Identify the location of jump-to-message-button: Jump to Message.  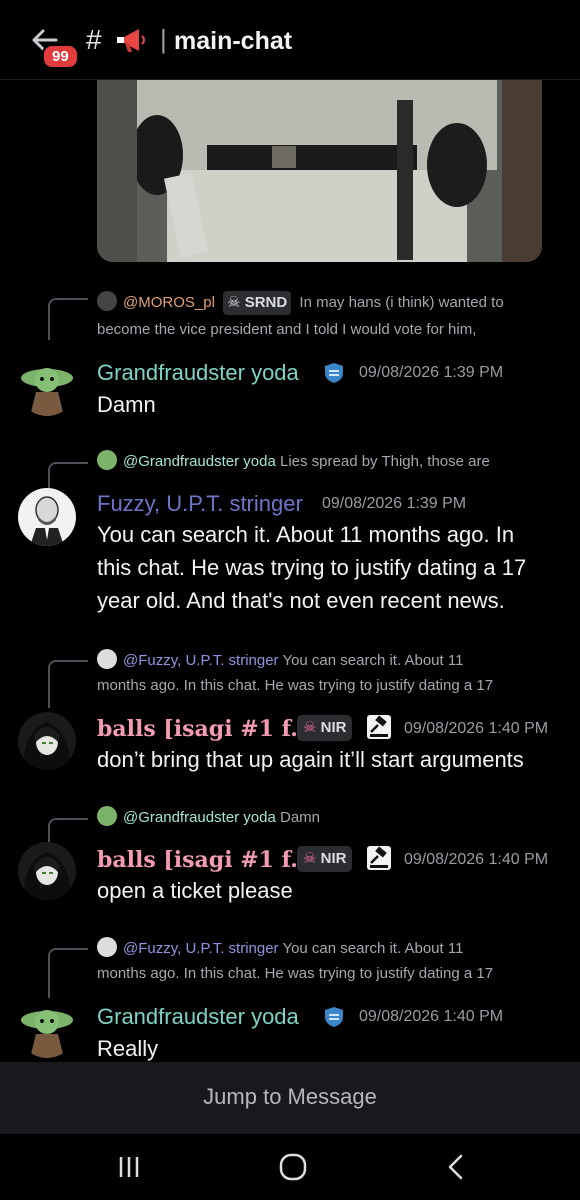
(290, 1097).